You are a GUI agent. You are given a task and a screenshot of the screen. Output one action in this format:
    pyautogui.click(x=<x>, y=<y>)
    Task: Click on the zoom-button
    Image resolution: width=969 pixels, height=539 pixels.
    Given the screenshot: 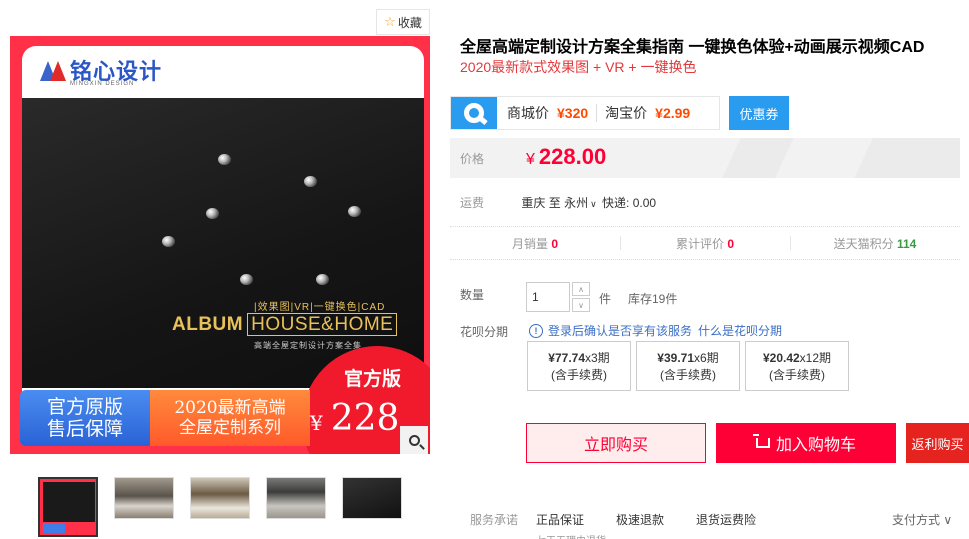 What is the action you would take?
    pyautogui.click(x=414, y=440)
    